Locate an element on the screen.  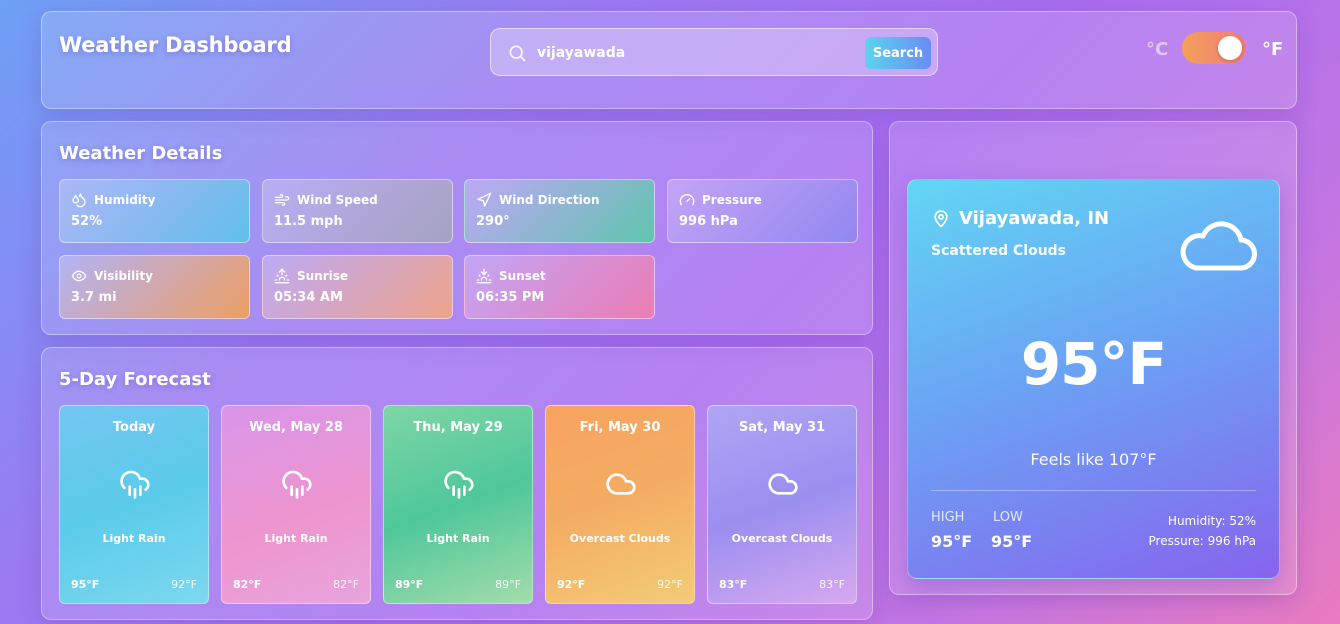
detail-card-wind-speed: Wind Speed 11.5 mph is located at coordinates (357, 211).